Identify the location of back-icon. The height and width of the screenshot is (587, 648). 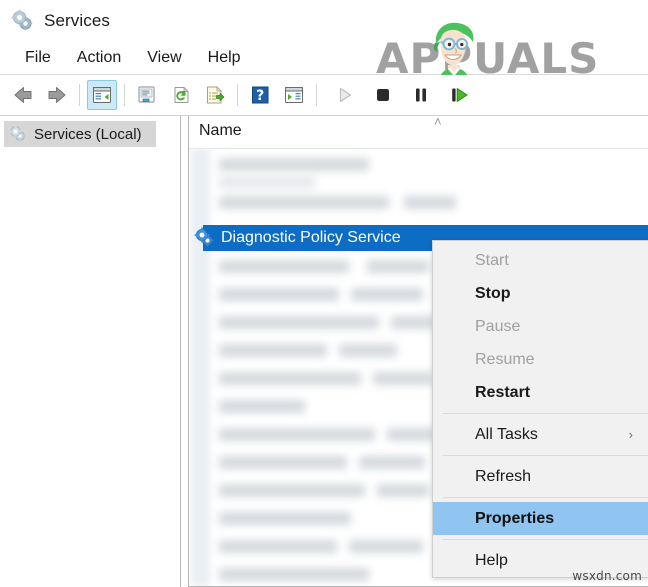
(23, 95).